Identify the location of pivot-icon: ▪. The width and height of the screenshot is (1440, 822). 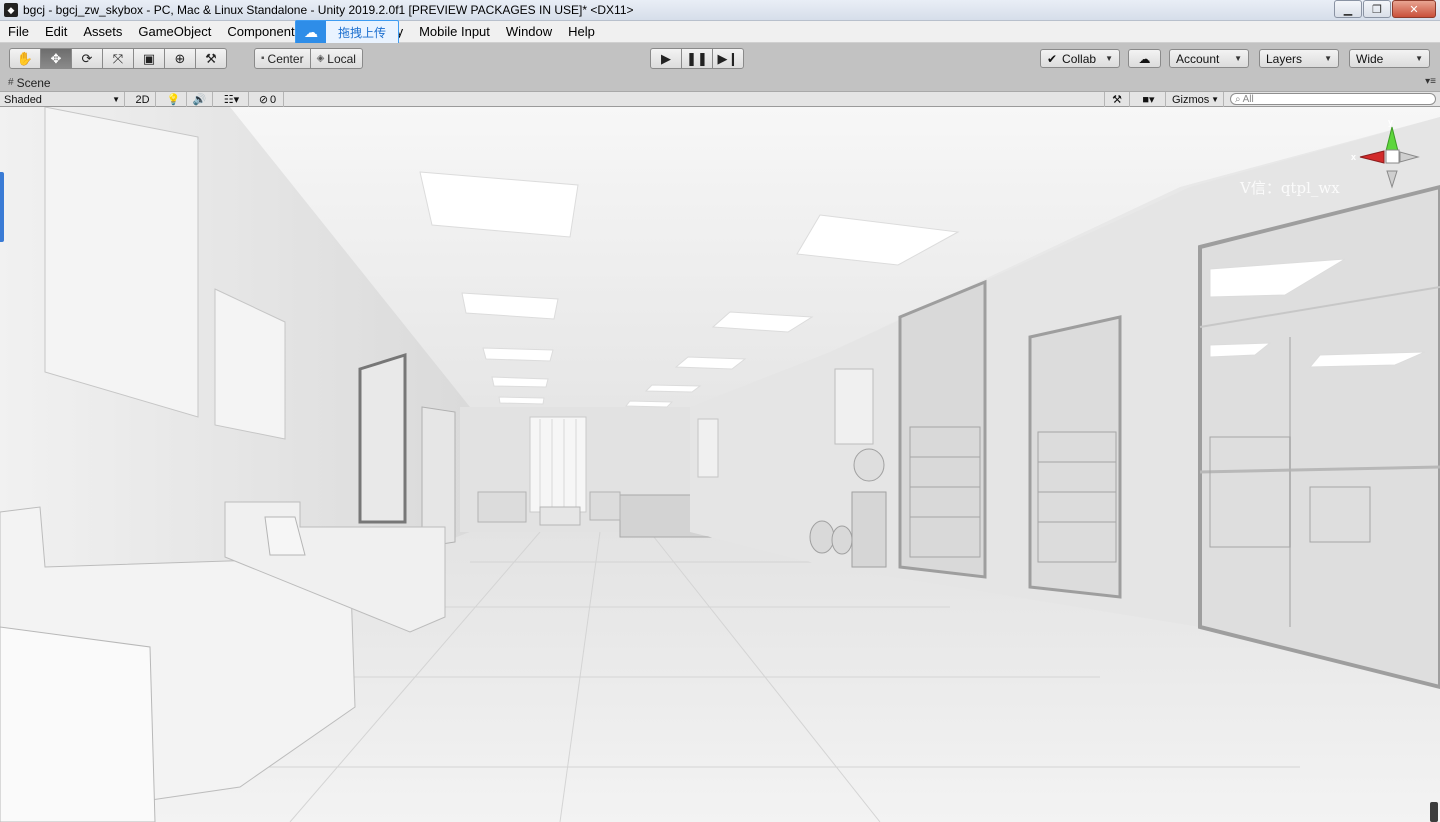
(263, 58).